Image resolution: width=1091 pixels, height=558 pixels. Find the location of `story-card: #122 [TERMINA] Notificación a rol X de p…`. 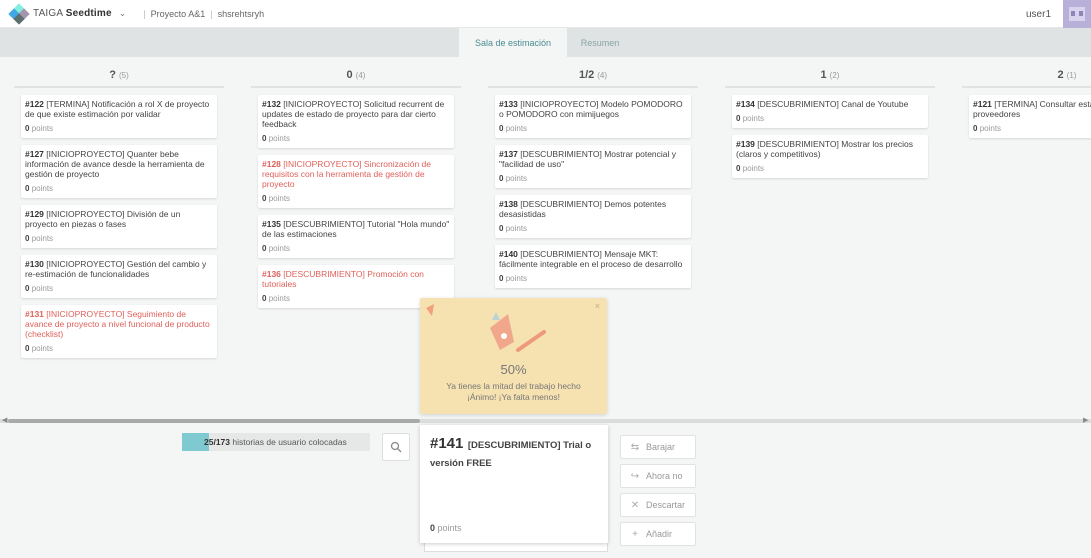

story-card: #122 [TERMINA] Notificación a rol X de p… is located at coordinates (119, 116).